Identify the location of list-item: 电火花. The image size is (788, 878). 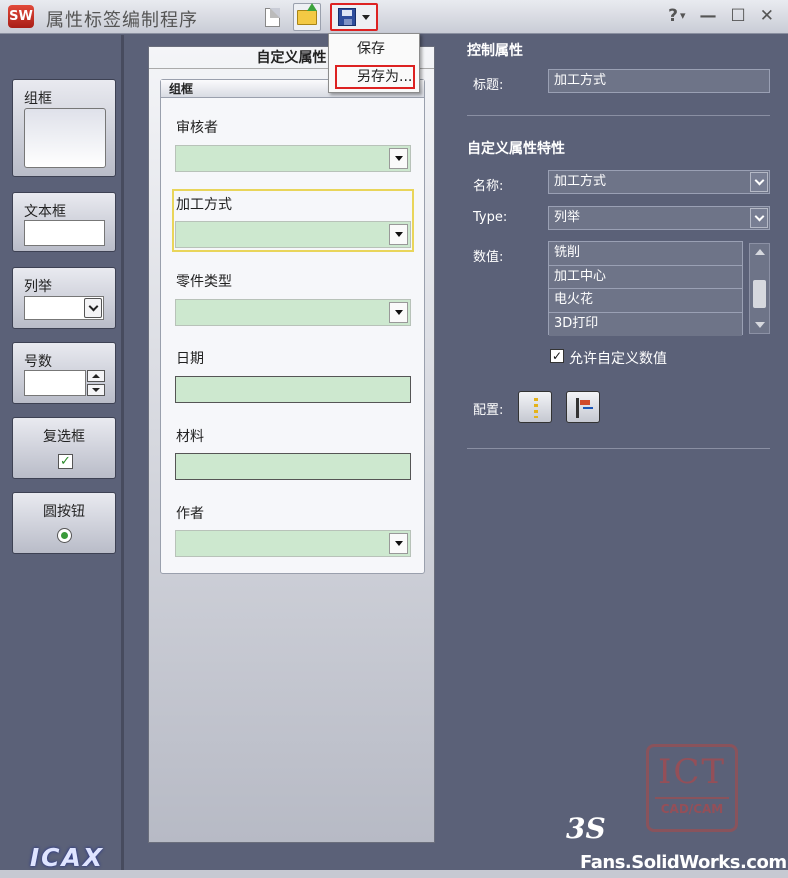
(645, 301).